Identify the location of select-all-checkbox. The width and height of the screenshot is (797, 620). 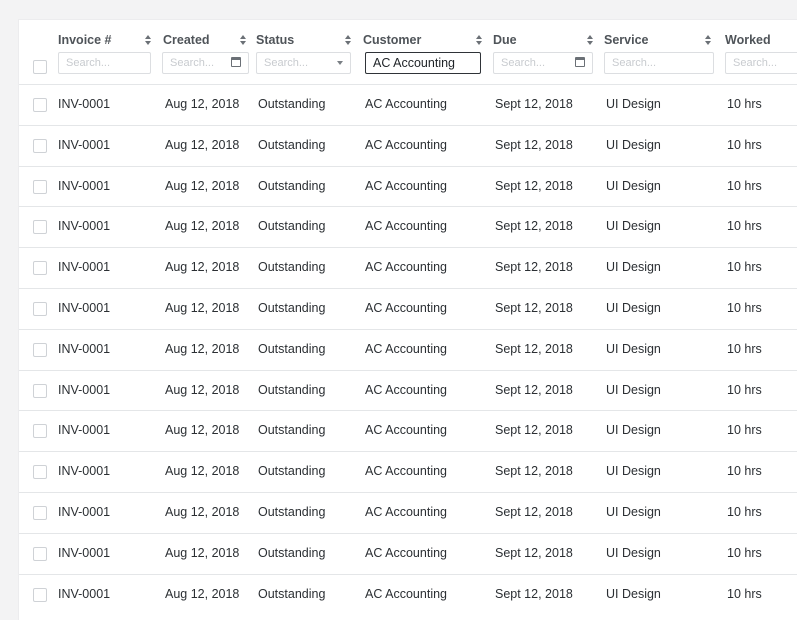
(40, 67).